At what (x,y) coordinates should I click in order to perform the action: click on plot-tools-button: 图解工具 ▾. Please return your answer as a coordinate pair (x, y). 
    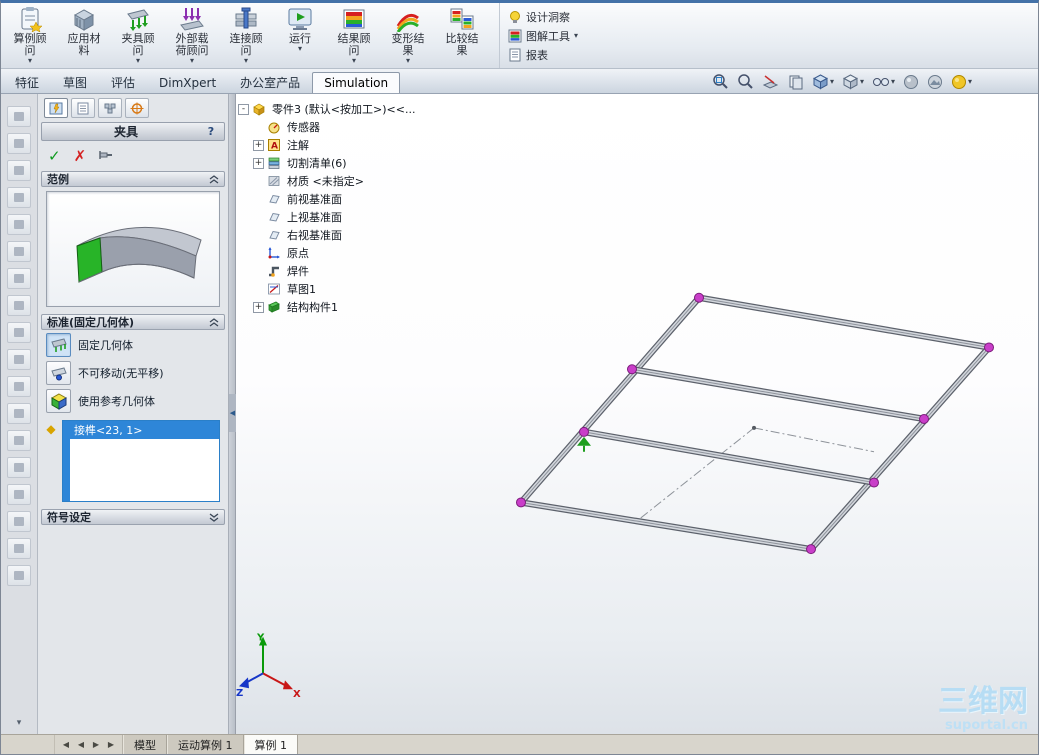
    Looking at the image, I should click on (543, 35).